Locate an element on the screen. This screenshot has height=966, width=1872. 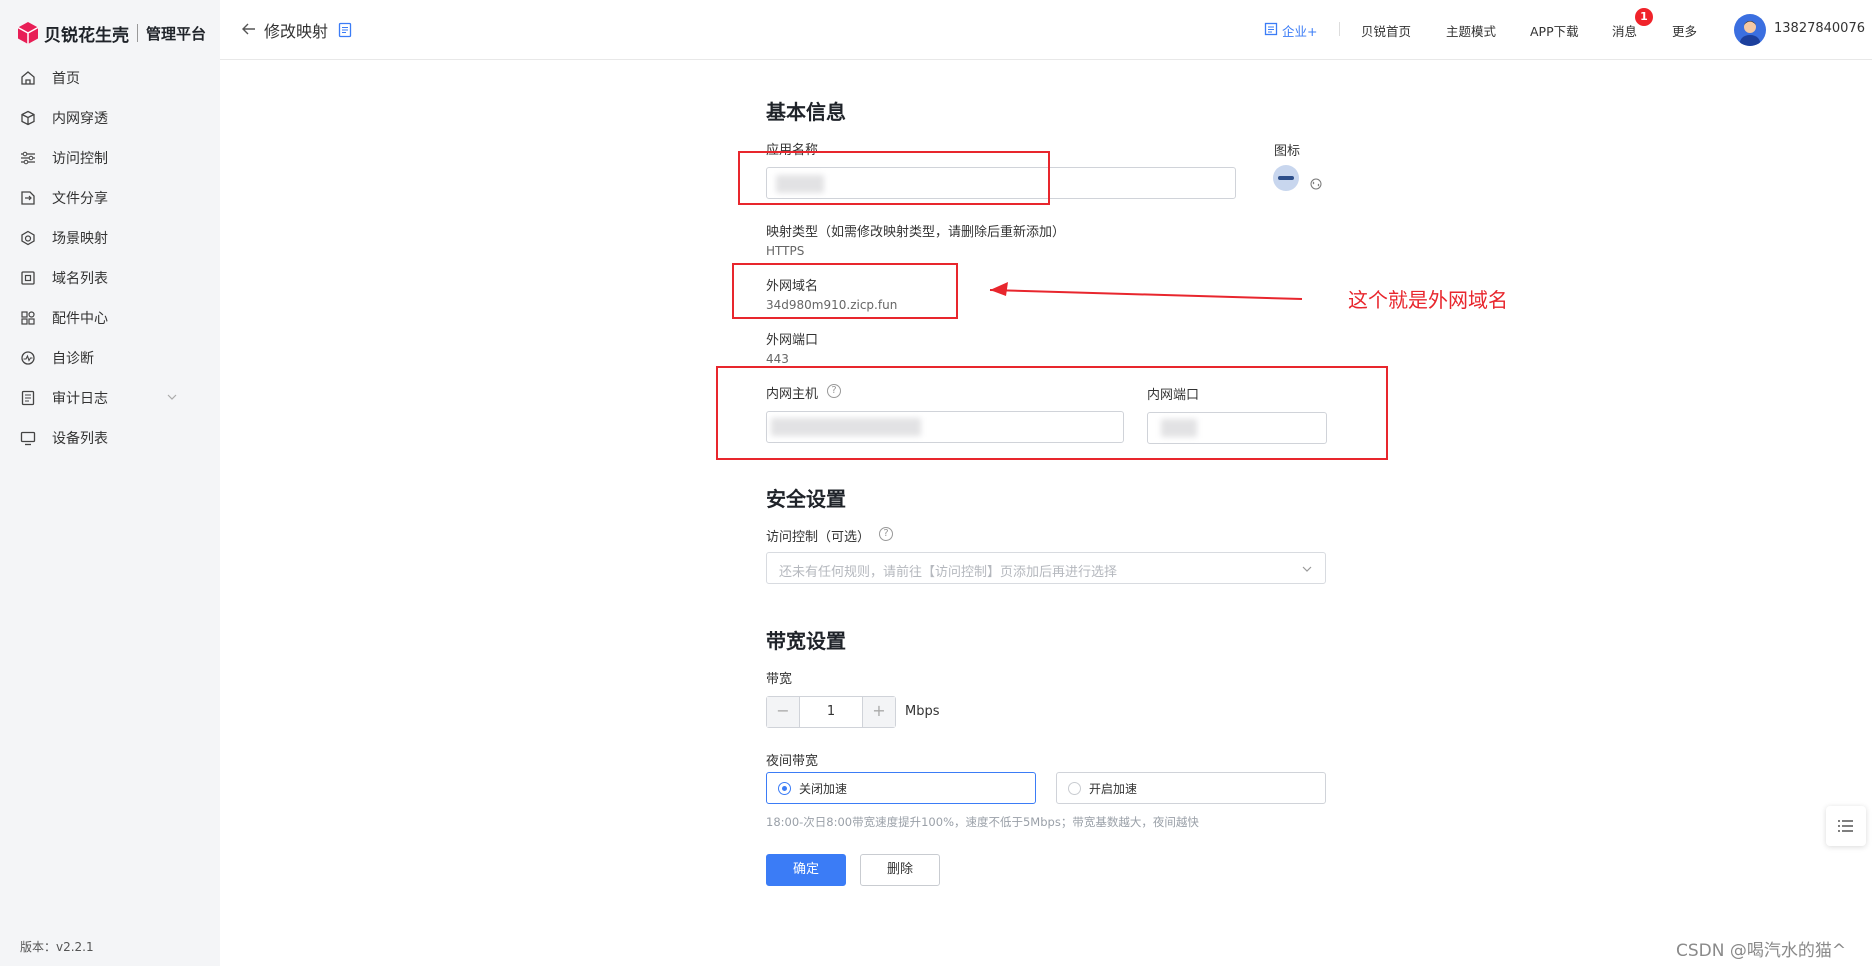
sidebar-item-label: 审计日志 is located at coordinates (80, 399).